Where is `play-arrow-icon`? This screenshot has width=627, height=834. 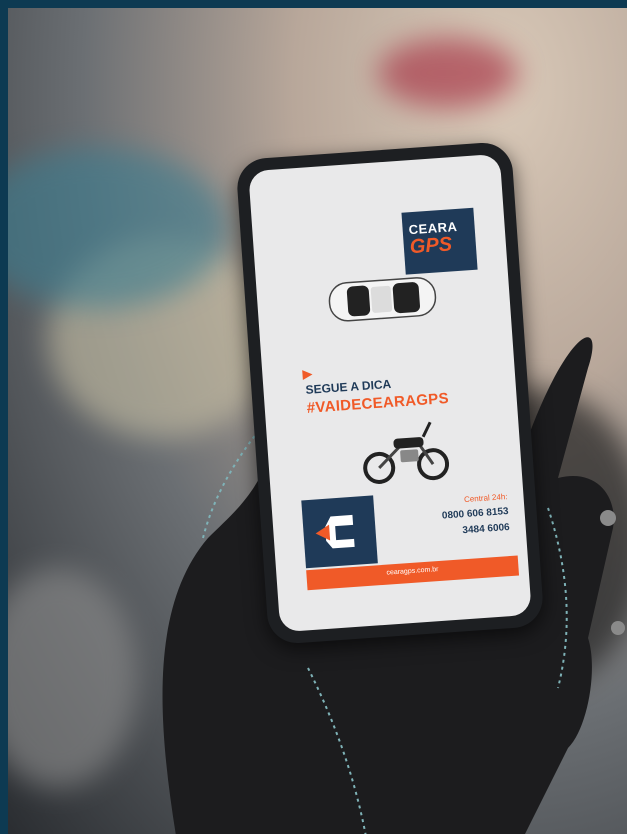
play-arrow-icon is located at coordinates (307, 375).